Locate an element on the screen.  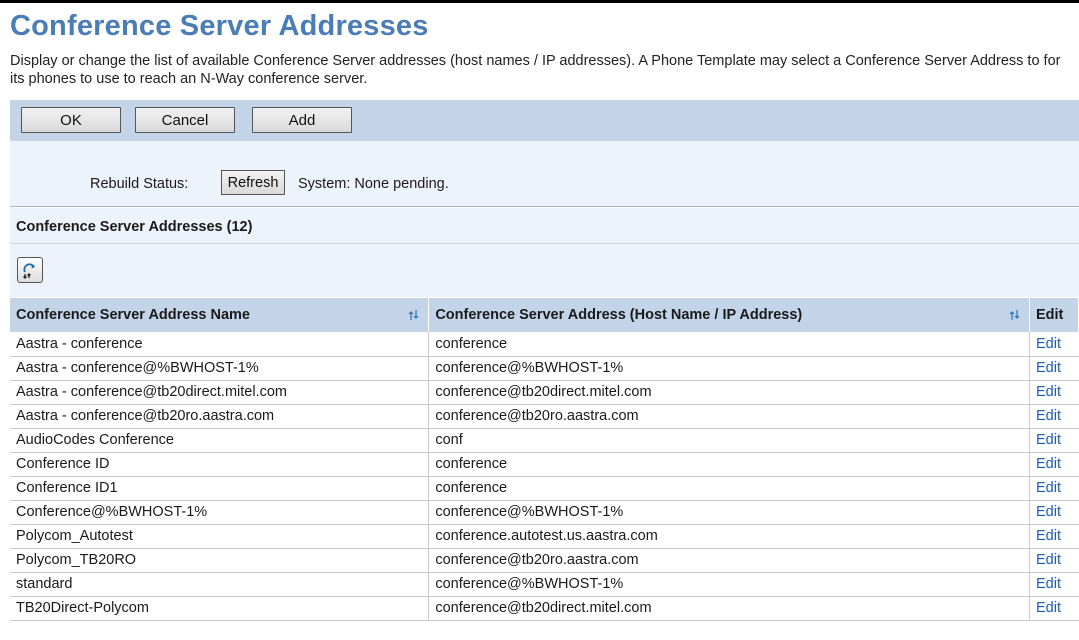
cell-name: Polycom_Autotest is located at coordinates (220, 536).